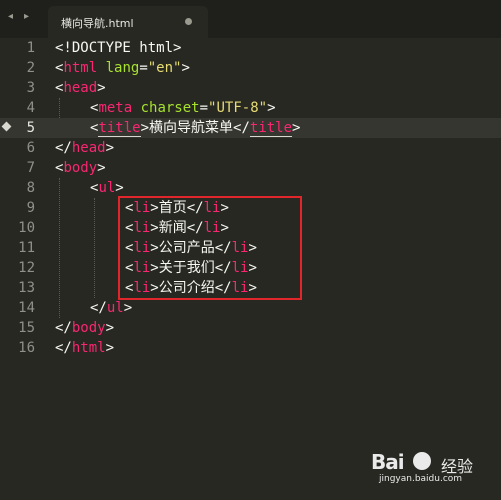 This screenshot has height=500, width=501. What do you see at coordinates (195, 128) in the screenshot?
I see `code-text: <title>横向导航菜单</title>` at bounding box center [195, 128].